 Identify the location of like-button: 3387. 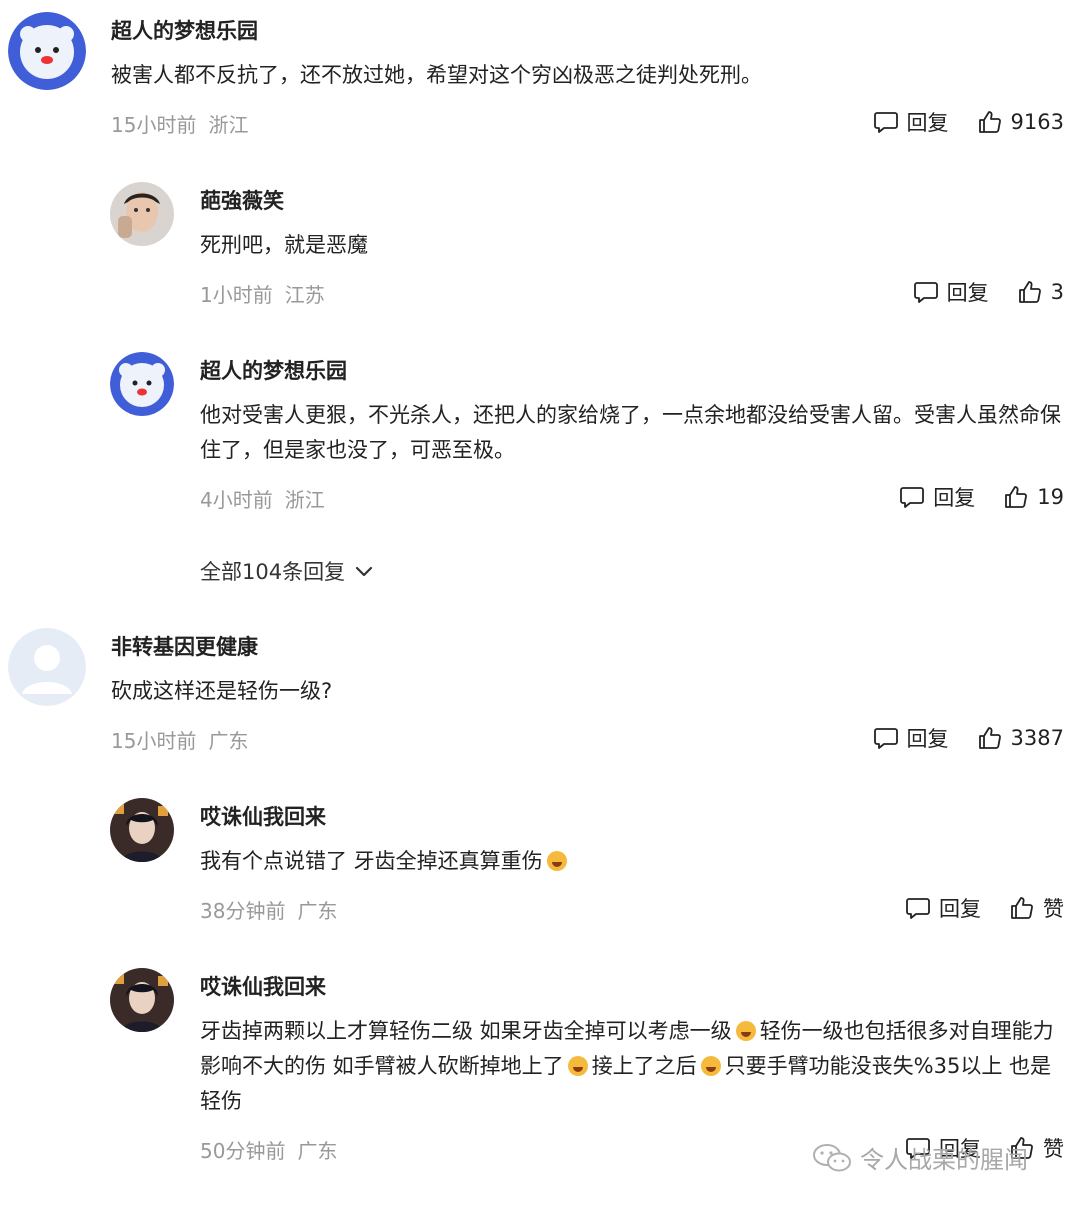
(1020, 738).